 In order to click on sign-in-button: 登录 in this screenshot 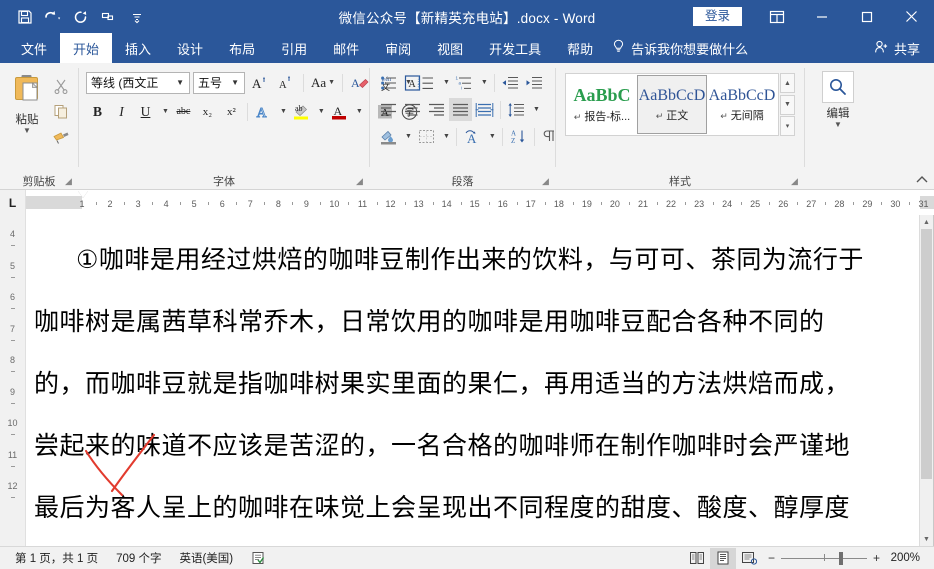, I will do `click(717, 16)`.